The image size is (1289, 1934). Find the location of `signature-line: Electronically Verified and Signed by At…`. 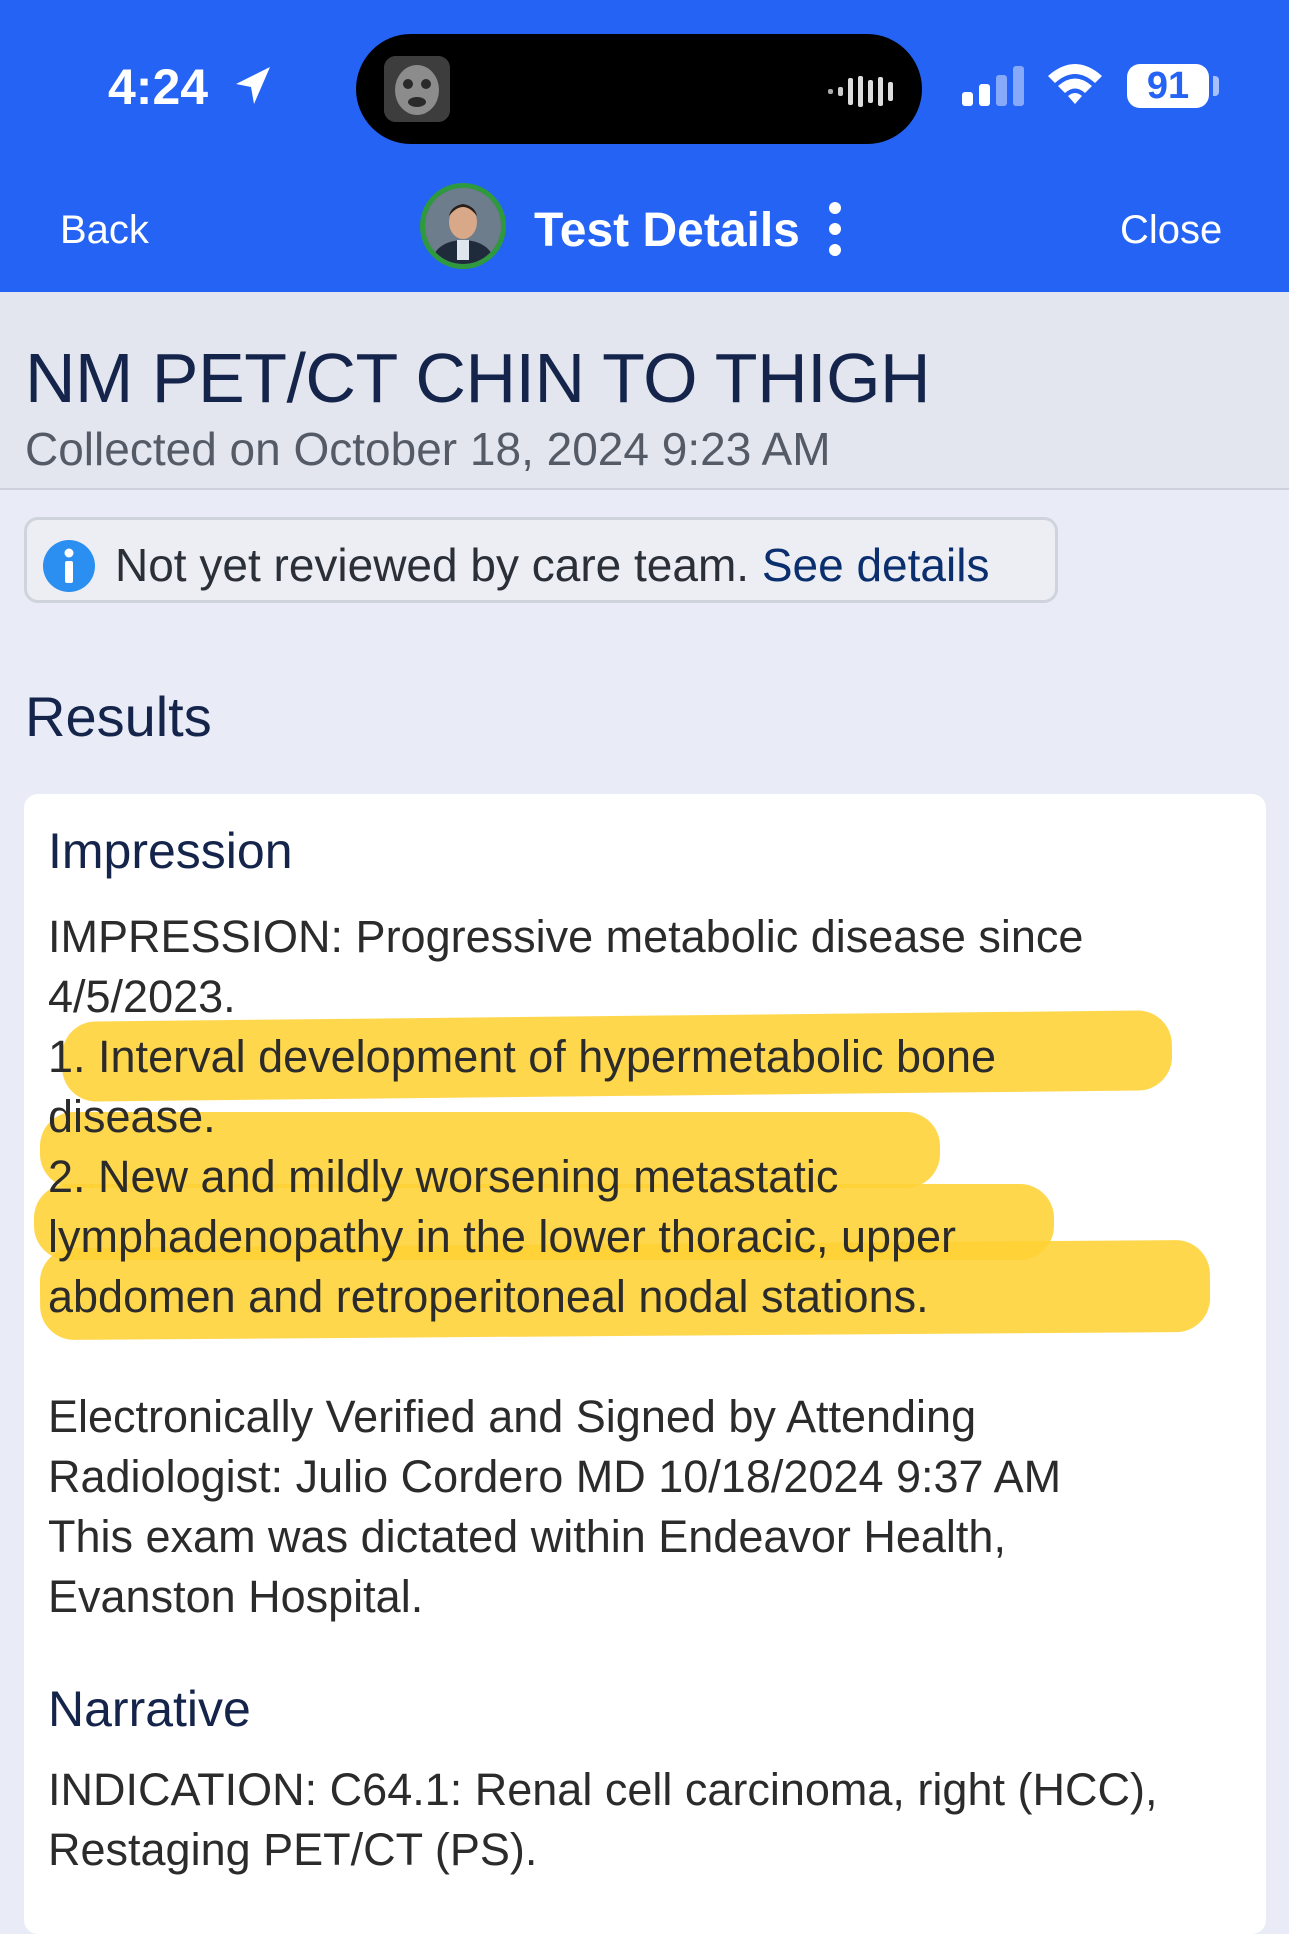

signature-line: Electronically Verified and Signed by At… is located at coordinates (512, 1416).